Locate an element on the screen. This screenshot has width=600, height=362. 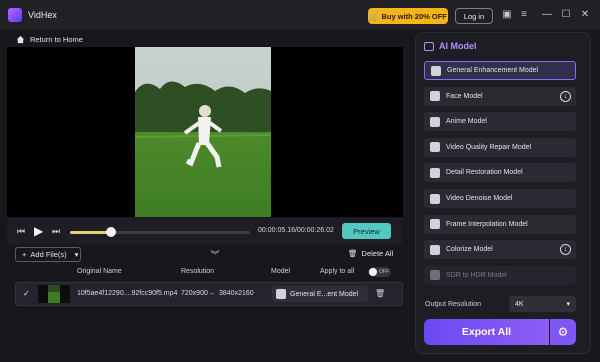
check-icon: ✓ is located at coordinates (26, 293).